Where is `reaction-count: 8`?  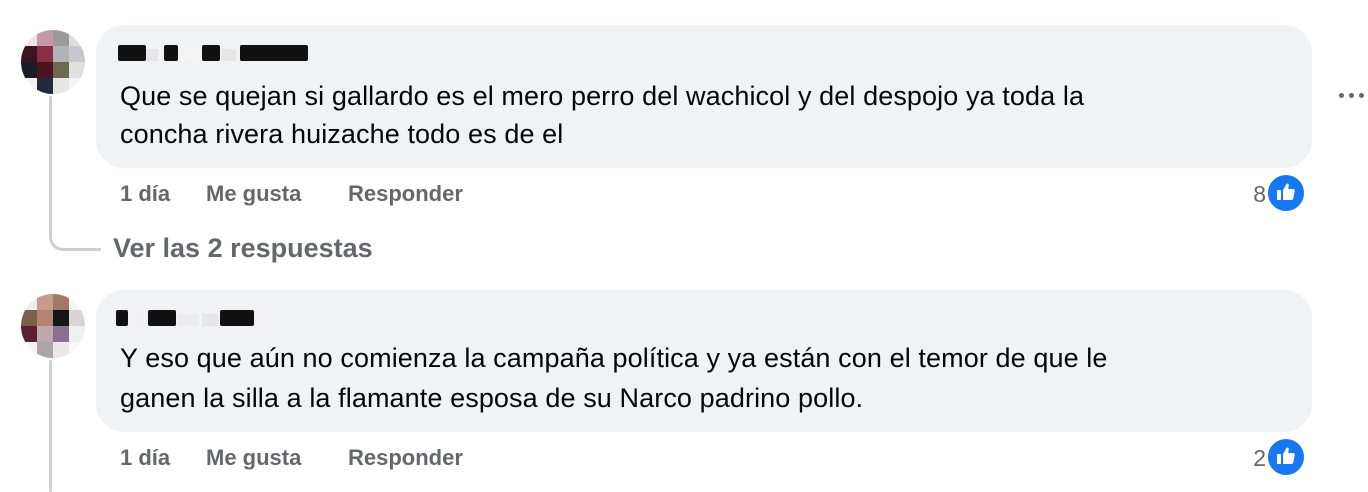 reaction-count: 8 is located at coordinates (1251, 194).